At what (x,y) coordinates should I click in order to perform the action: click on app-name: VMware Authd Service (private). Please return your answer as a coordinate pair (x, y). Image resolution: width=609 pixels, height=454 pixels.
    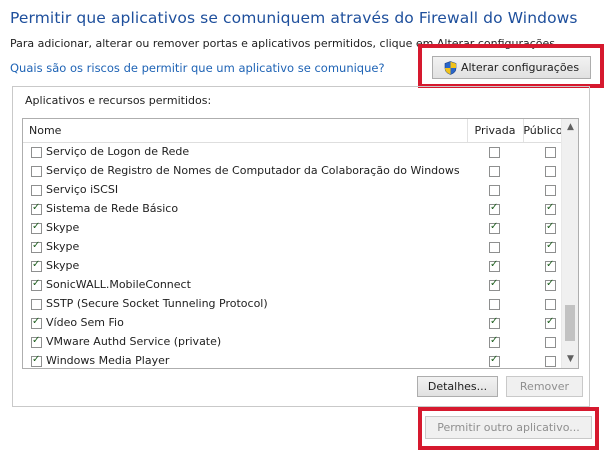
    Looking at the image, I should click on (134, 341).